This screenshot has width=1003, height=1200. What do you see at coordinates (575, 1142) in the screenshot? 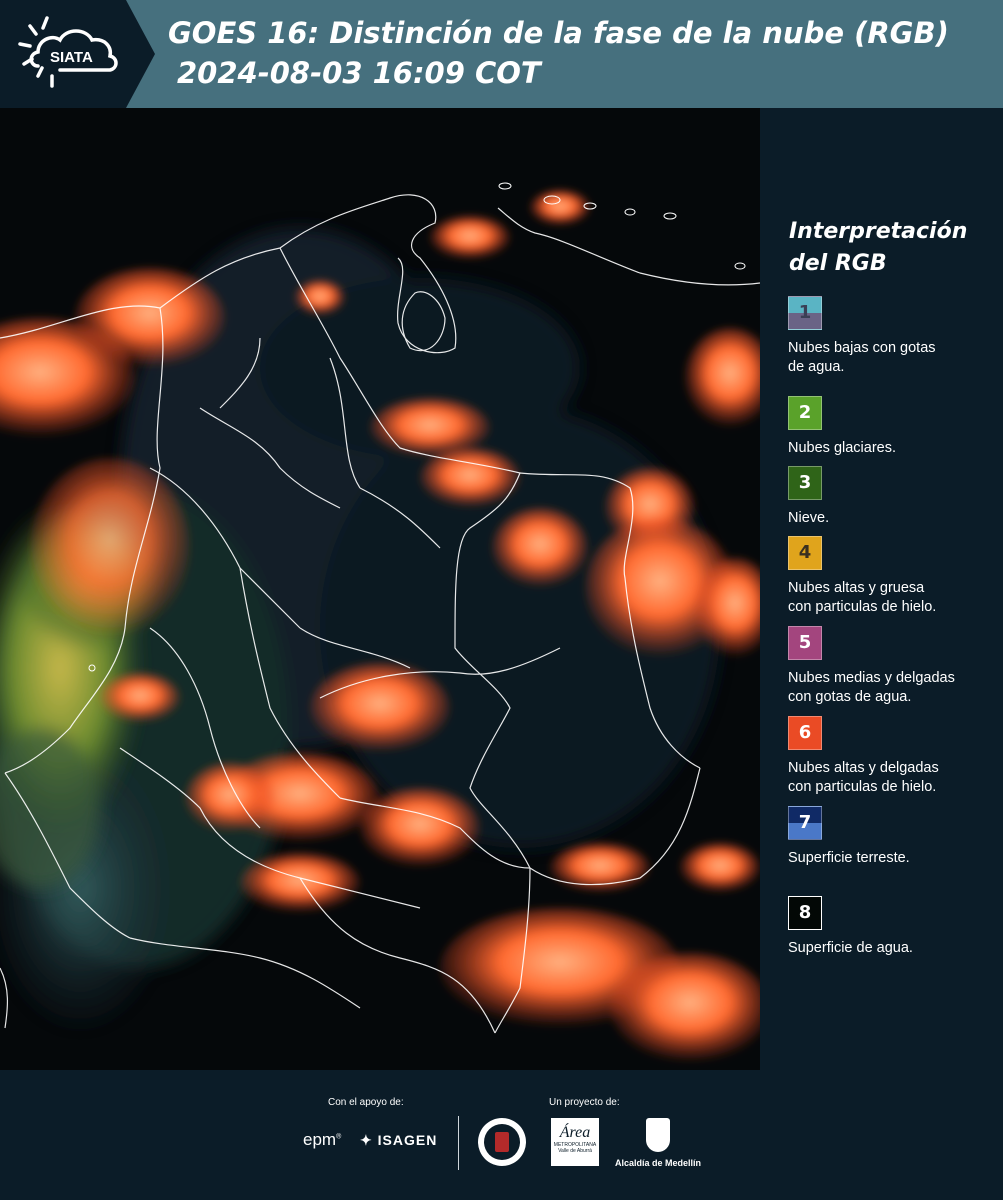
I see `area-metropolitana-logo: Área METROPOLITANA Valle de Aburrá` at bounding box center [575, 1142].